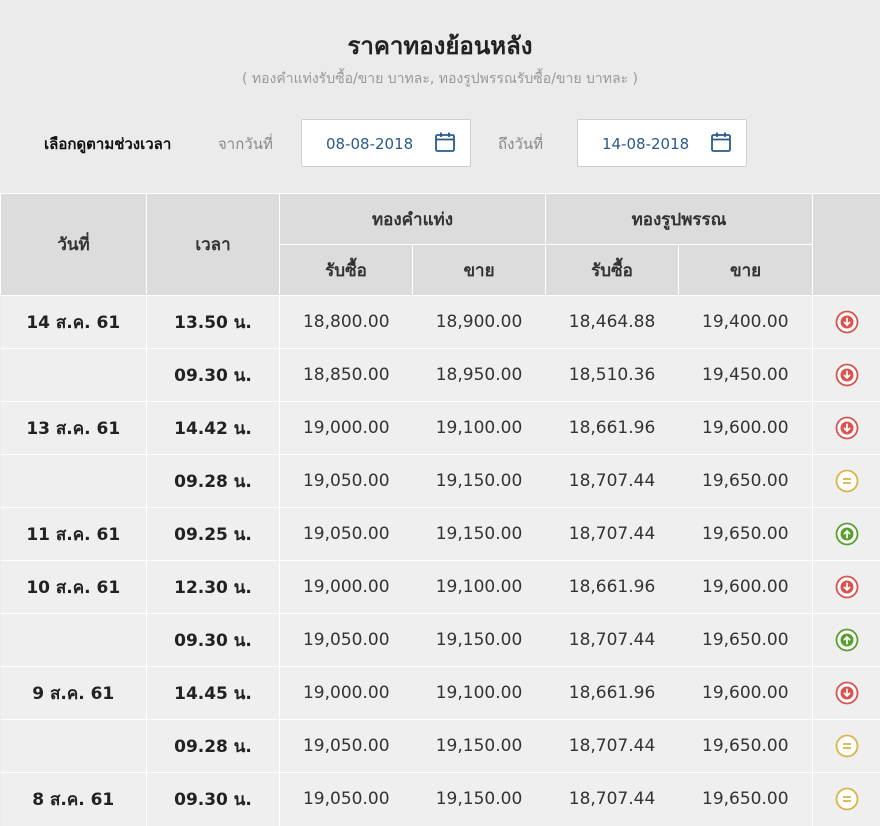 This screenshot has width=880, height=826. I want to click on from-date-field: 08-08-2018, so click(386, 143).